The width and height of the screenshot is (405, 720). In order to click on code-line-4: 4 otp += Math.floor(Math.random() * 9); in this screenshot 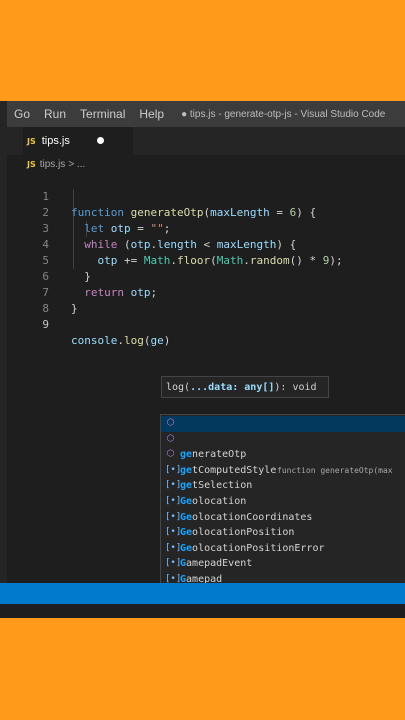, I will do `click(206, 244)`.